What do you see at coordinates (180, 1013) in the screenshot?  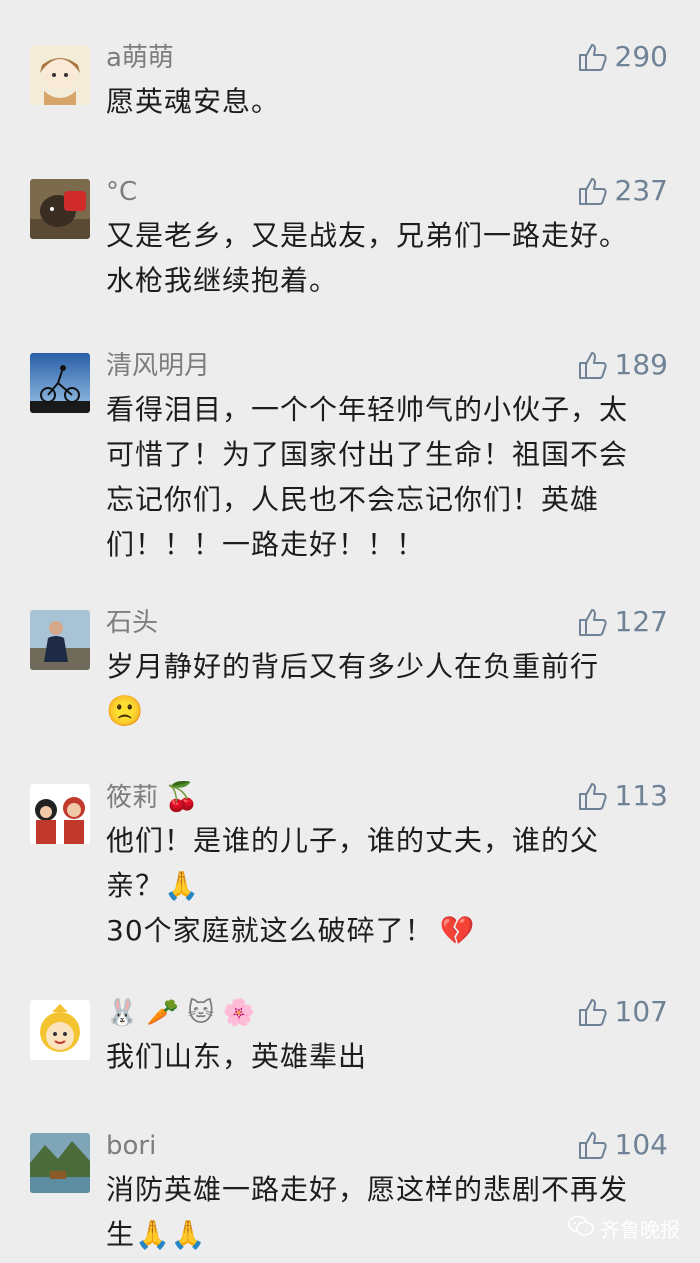 I see `username: 🐰 🥕 🐱 🌸` at bounding box center [180, 1013].